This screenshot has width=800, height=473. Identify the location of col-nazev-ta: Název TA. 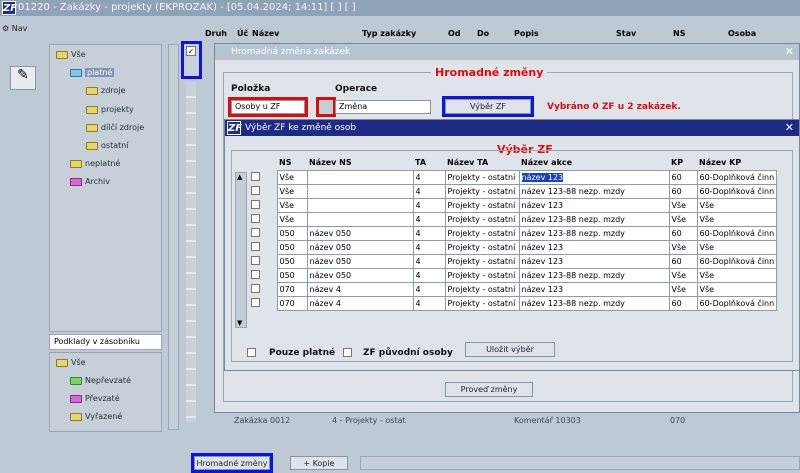
(482, 163).